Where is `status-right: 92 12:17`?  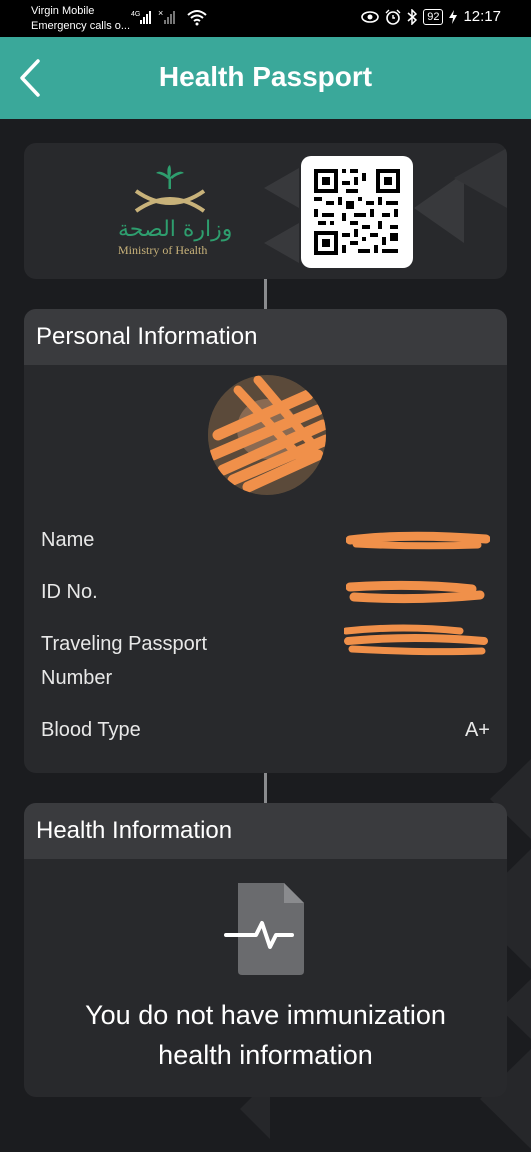
status-right: 92 12:17 is located at coordinates (431, 16).